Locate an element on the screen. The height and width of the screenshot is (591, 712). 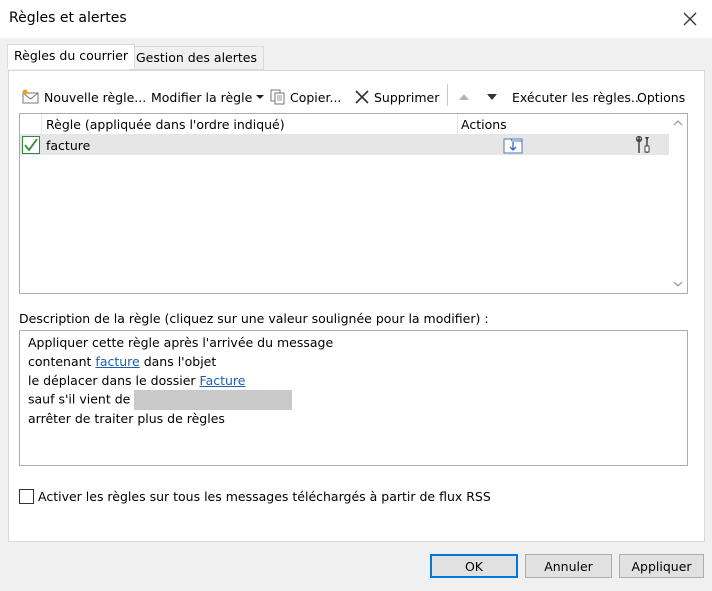
column-header-actions: Actions is located at coordinates (484, 124).